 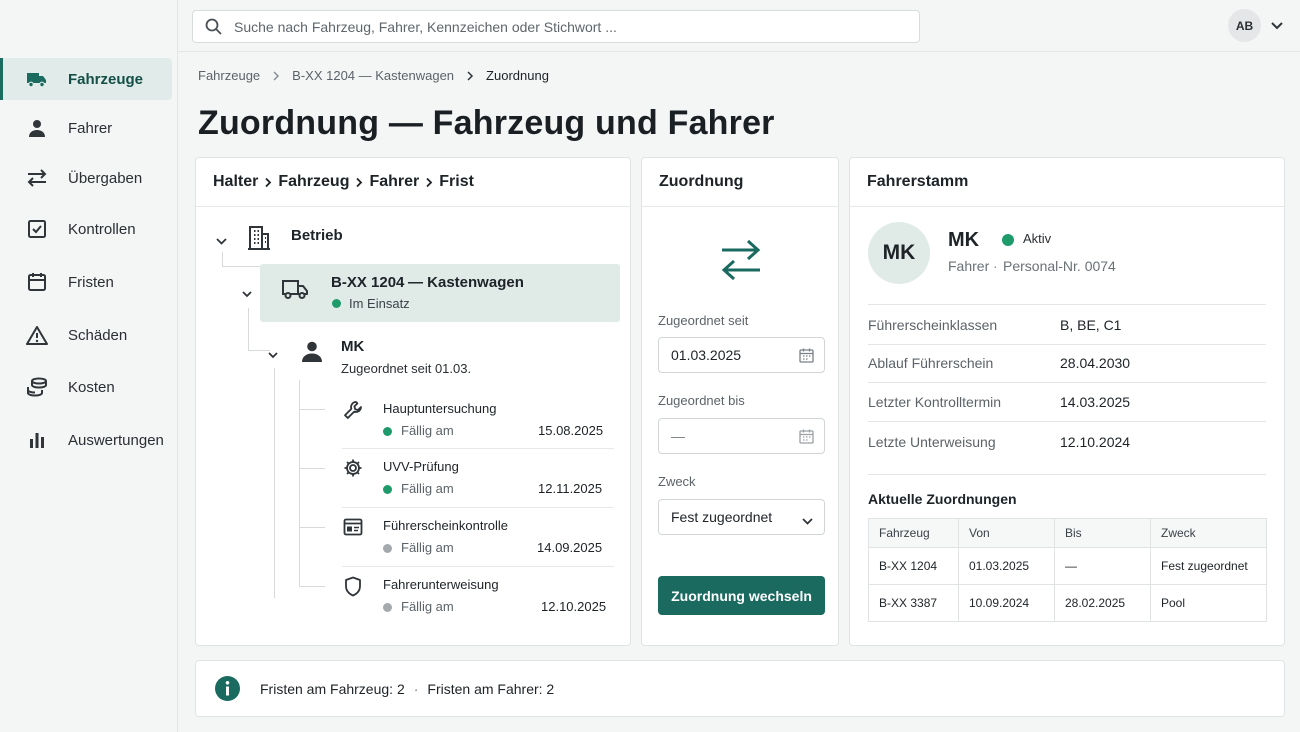 I want to click on license-classes-label: Führerscheinklassen, so click(x=933, y=325).